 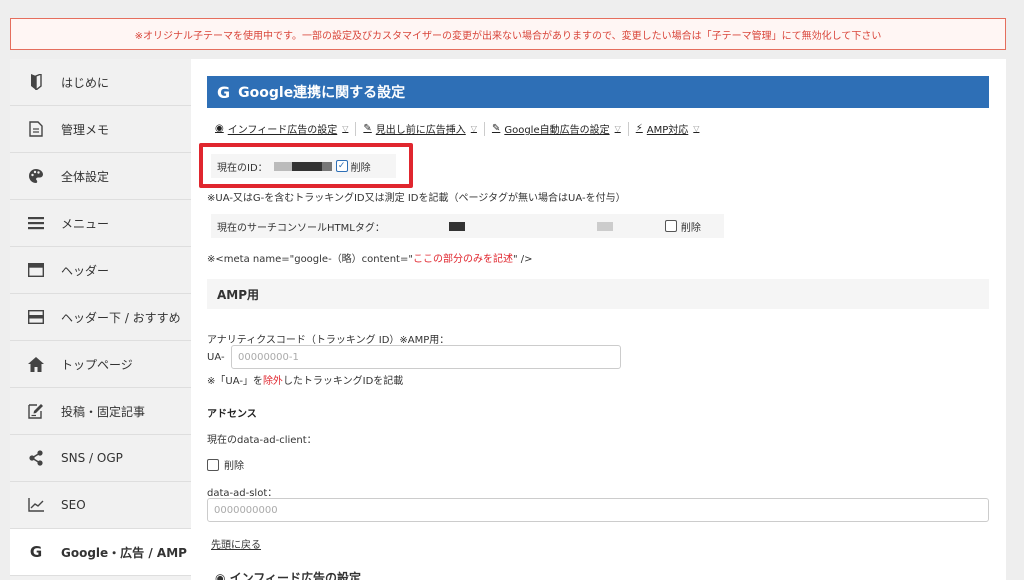 I want to click on tab-label: AMP対応, so click(x=667, y=130).